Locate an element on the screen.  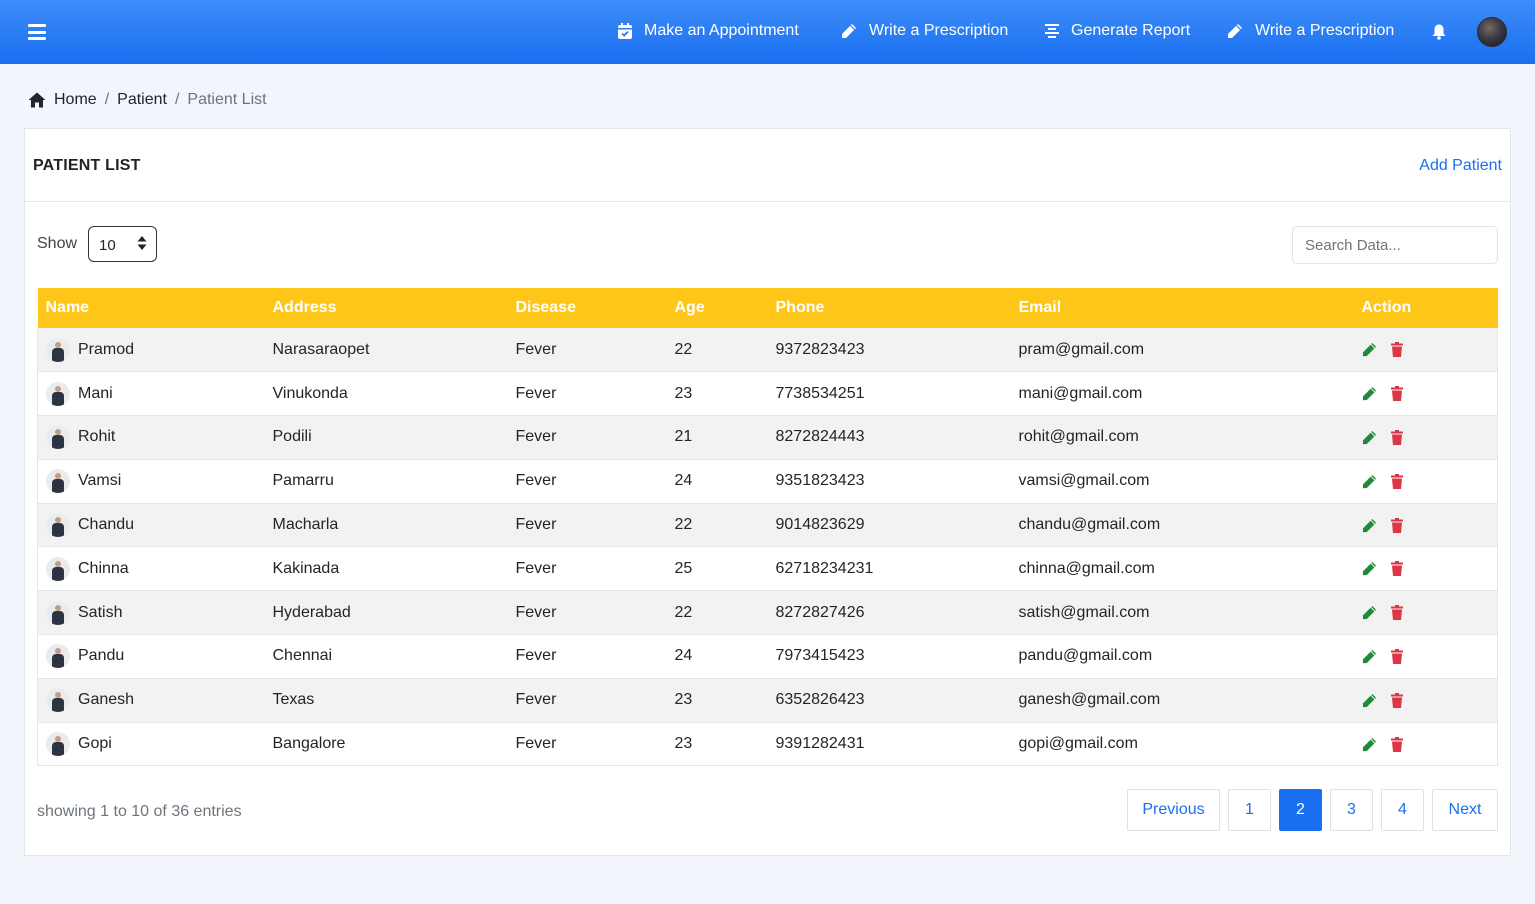
page-button: 3 is located at coordinates (1351, 810).